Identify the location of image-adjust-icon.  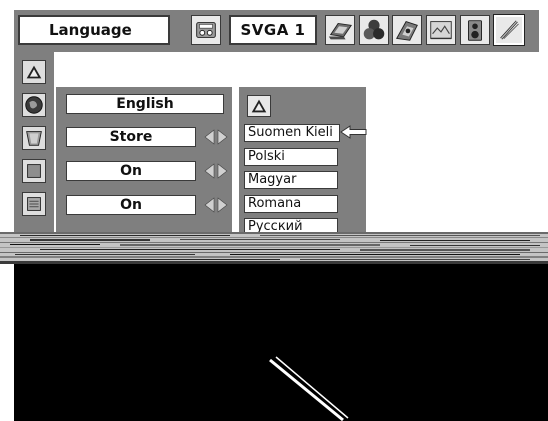
(407, 30).